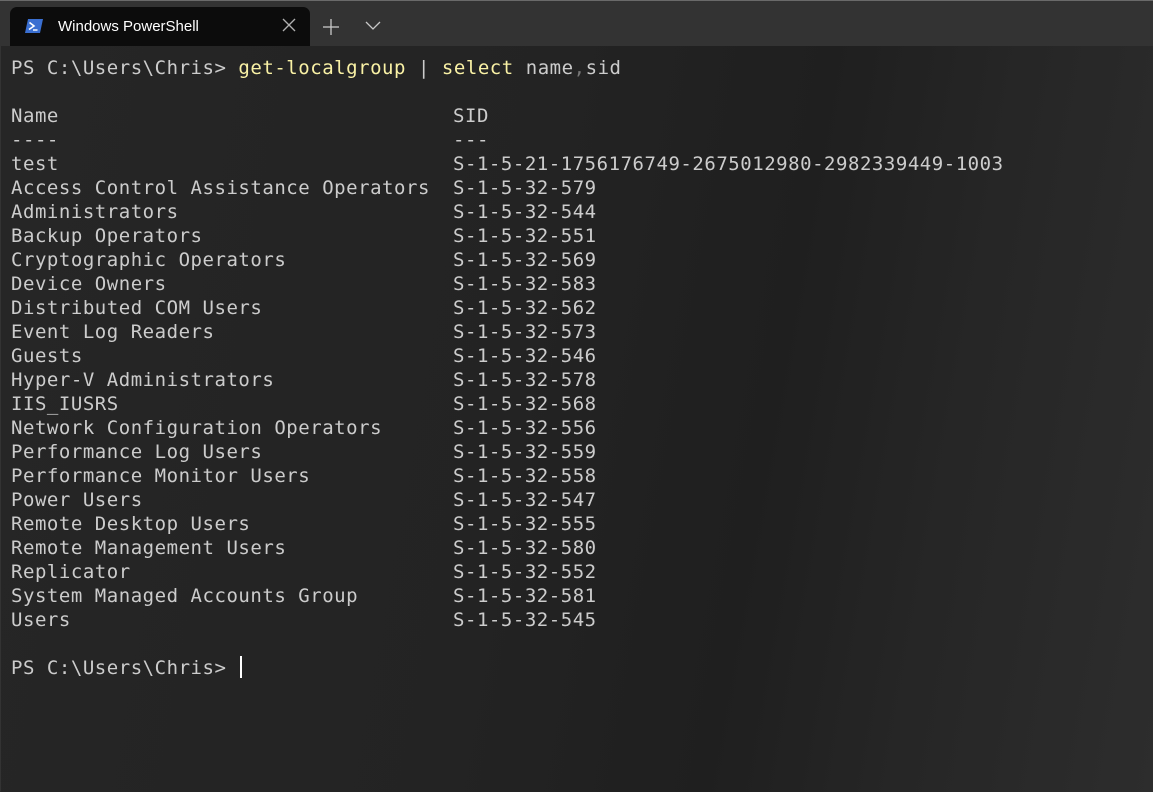 The image size is (1153, 792). Describe the element at coordinates (65, 404) in the screenshot. I see `group-name: IIS_IUSRS` at that location.